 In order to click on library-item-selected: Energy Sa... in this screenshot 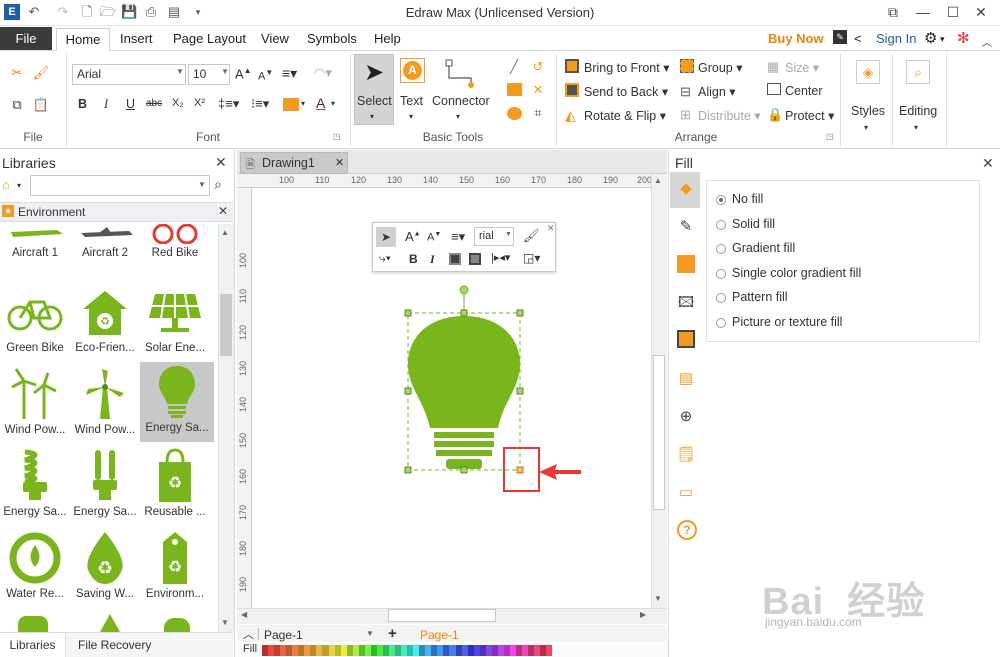, I will do `click(177, 402)`.